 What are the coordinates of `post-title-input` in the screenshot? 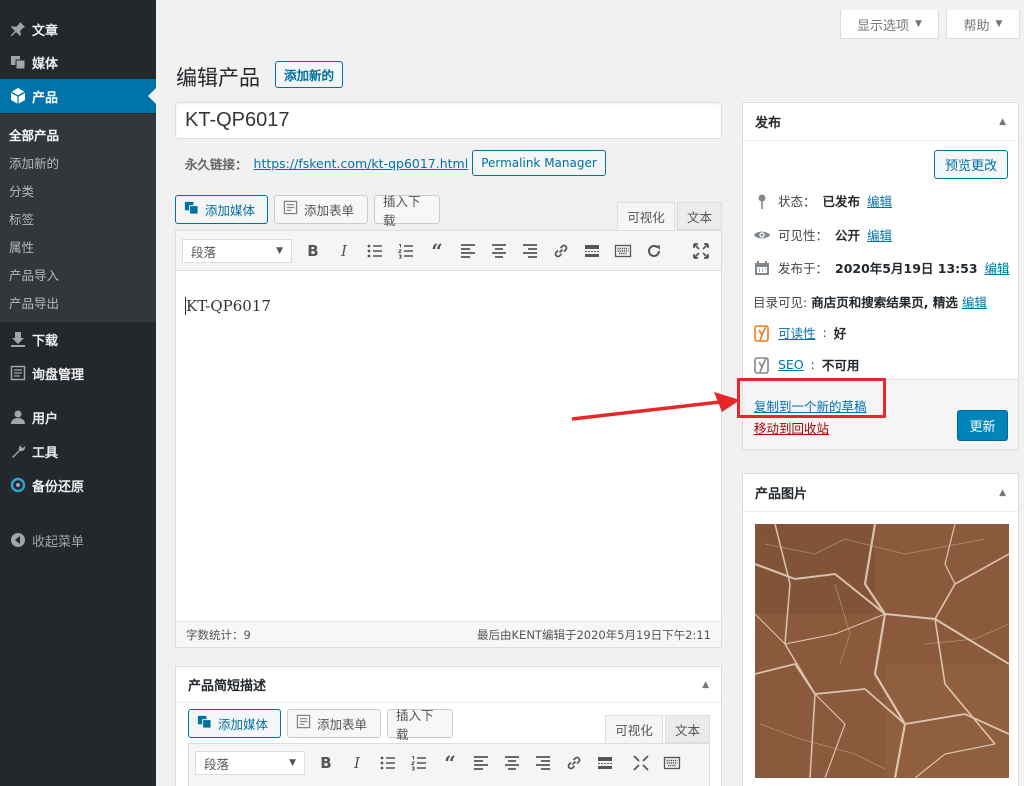 It's located at (448, 120).